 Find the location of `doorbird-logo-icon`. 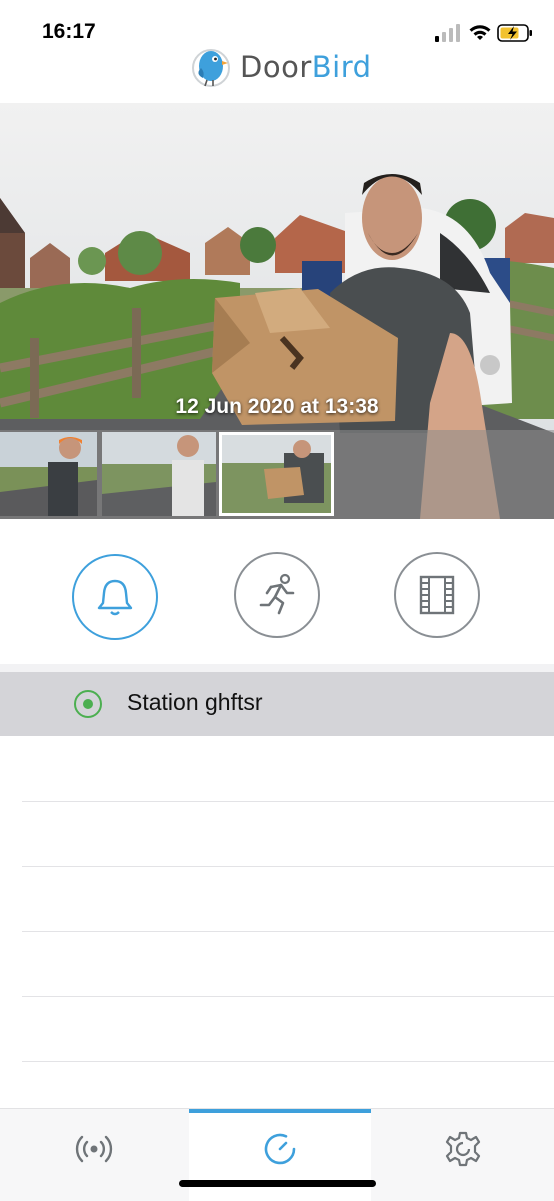

doorbird-logo-icon is located at coordinates (211, 68).